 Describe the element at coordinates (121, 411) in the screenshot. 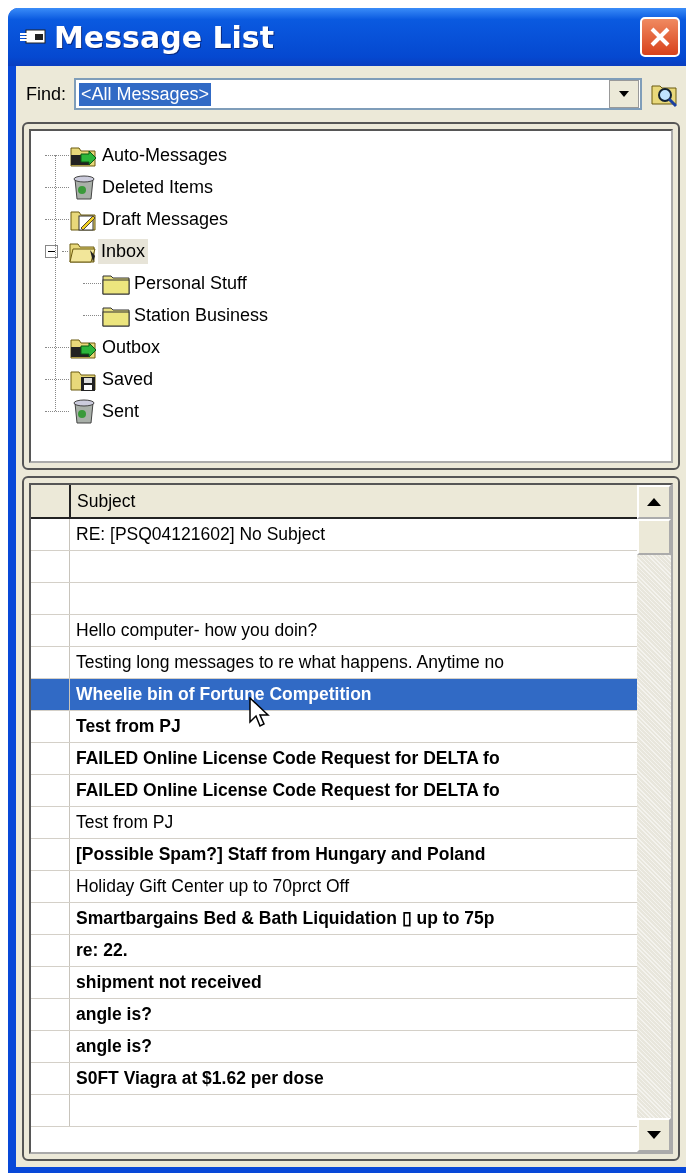

I see `folder-item: Sent` at that location.